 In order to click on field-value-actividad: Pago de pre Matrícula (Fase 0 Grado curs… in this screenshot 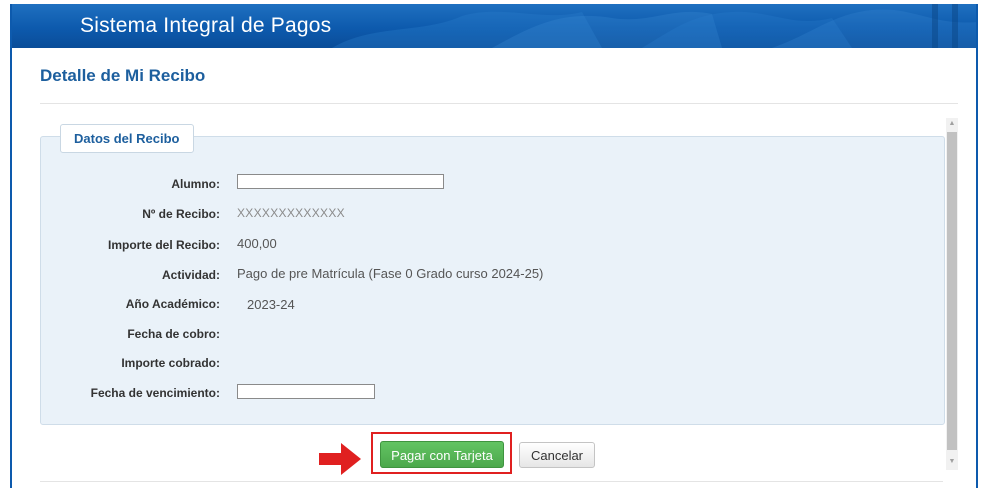, I will do `click(390, 273)`.